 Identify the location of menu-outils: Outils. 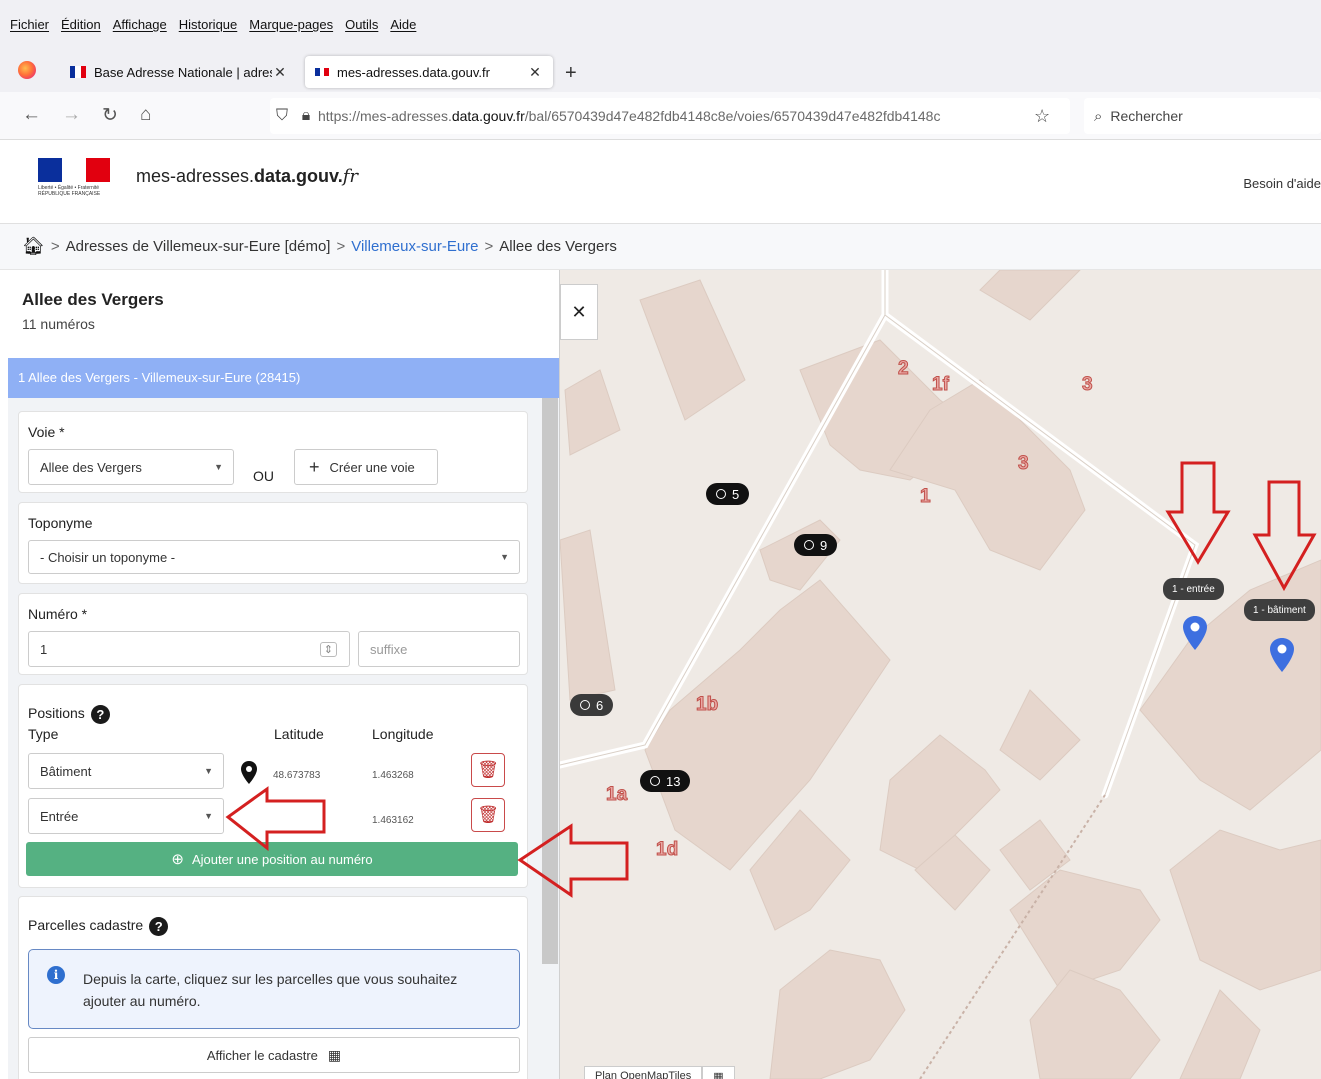
(361, 24).